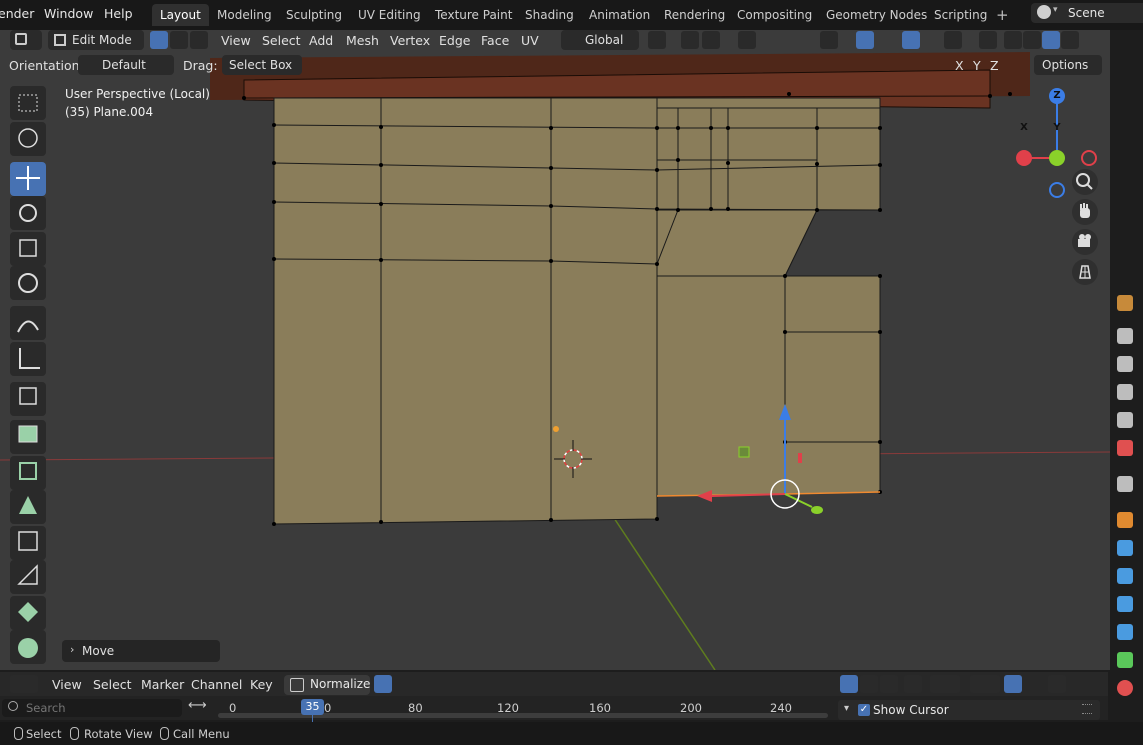 The image size is (1143, 745). I want to click on menu-add: Add, so click(321, 40).